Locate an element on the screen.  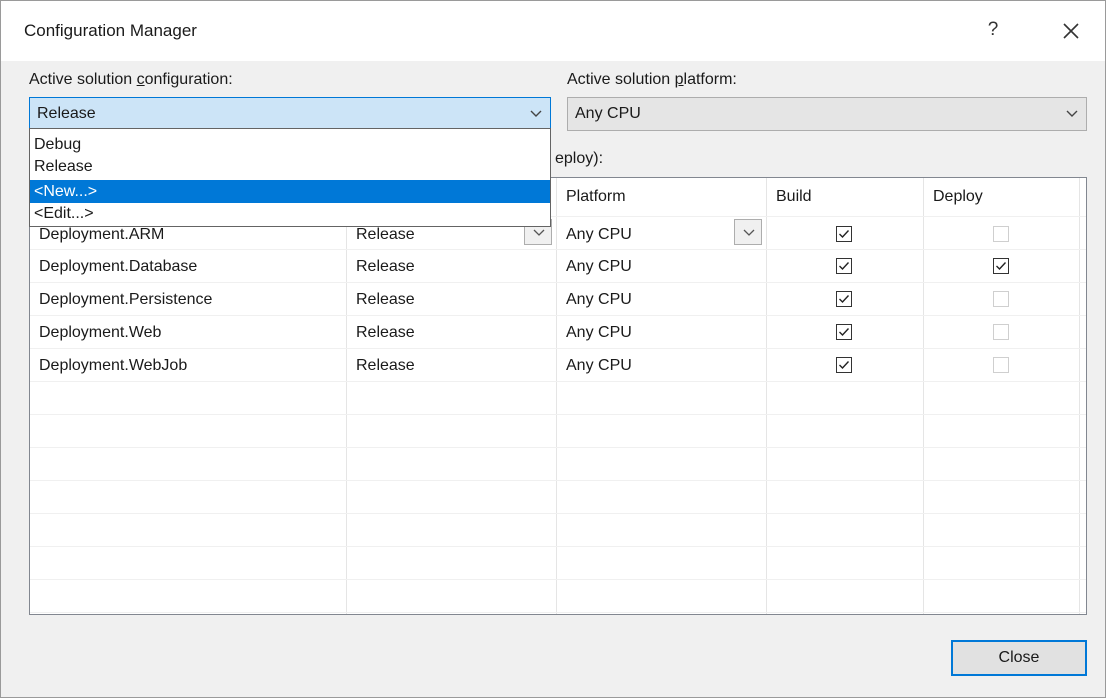
table-row-project: Deployment.WebJob is located at coordinates (113, 365).